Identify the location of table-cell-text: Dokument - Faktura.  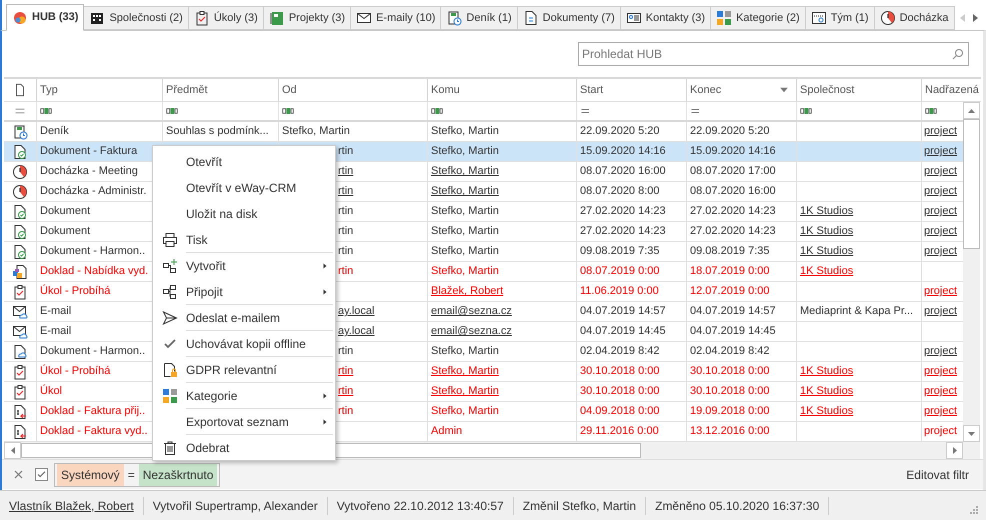
(89, 152).